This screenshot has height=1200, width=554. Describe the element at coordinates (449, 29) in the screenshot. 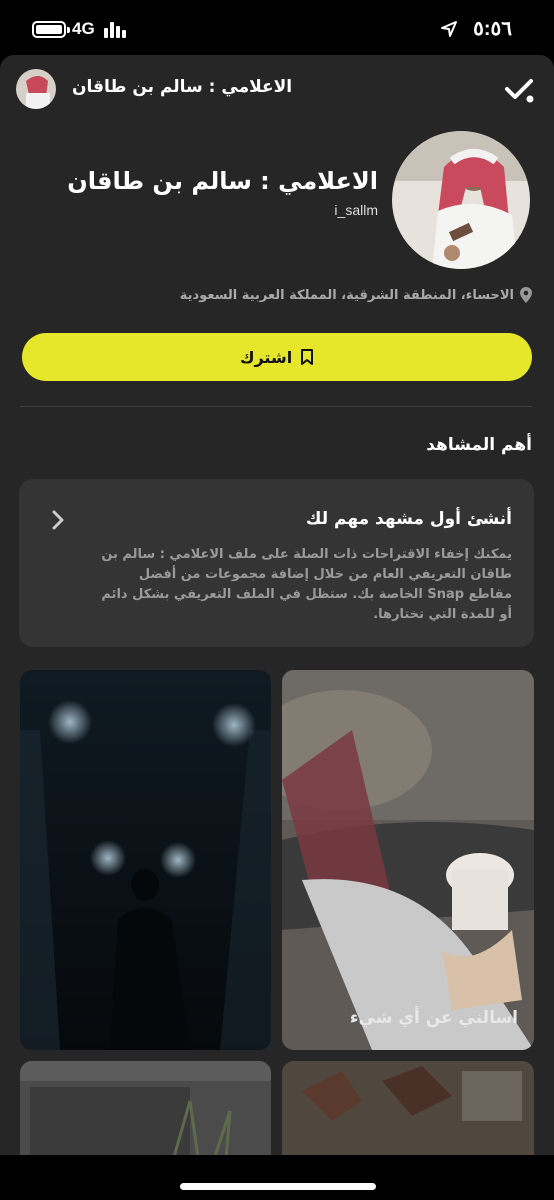

I see `location-arrow-icon` at that location.